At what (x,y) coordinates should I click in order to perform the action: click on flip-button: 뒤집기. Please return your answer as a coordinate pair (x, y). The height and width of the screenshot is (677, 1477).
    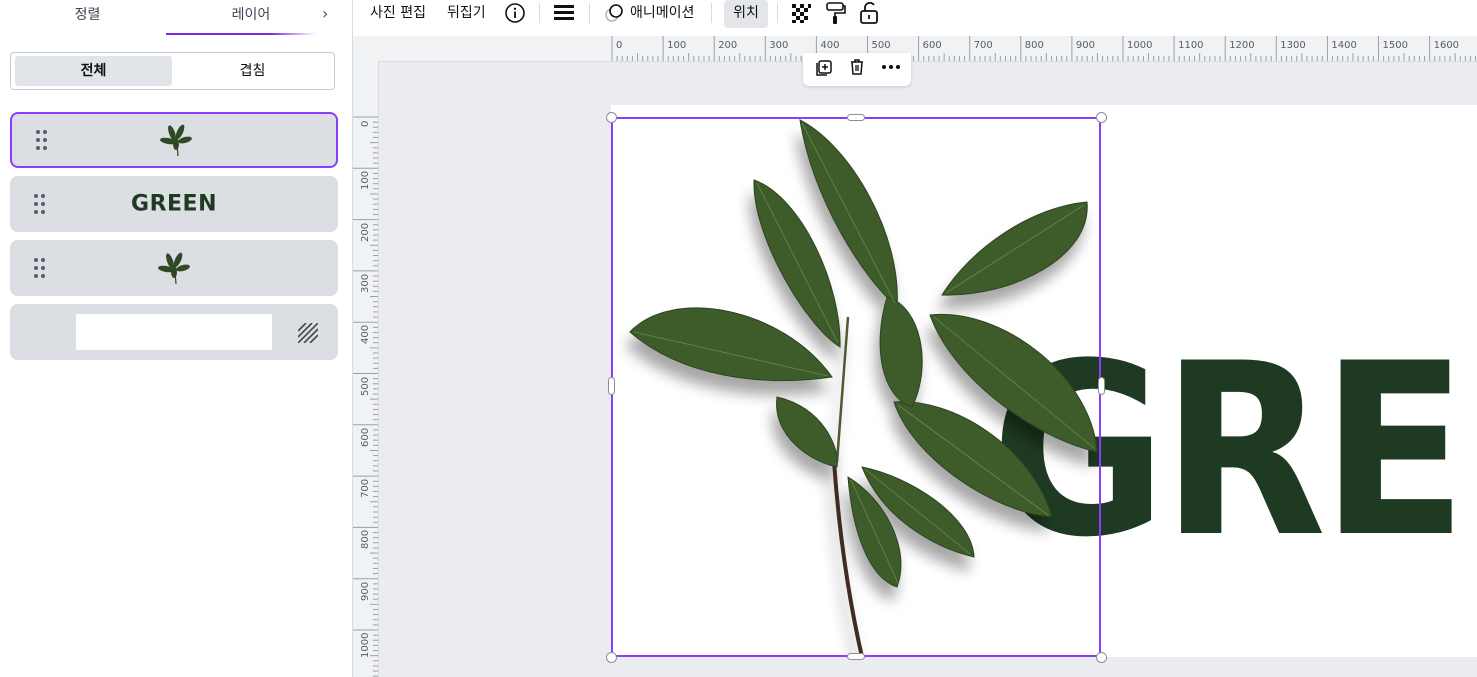
    Looking at the image, I should click on (466, 14).